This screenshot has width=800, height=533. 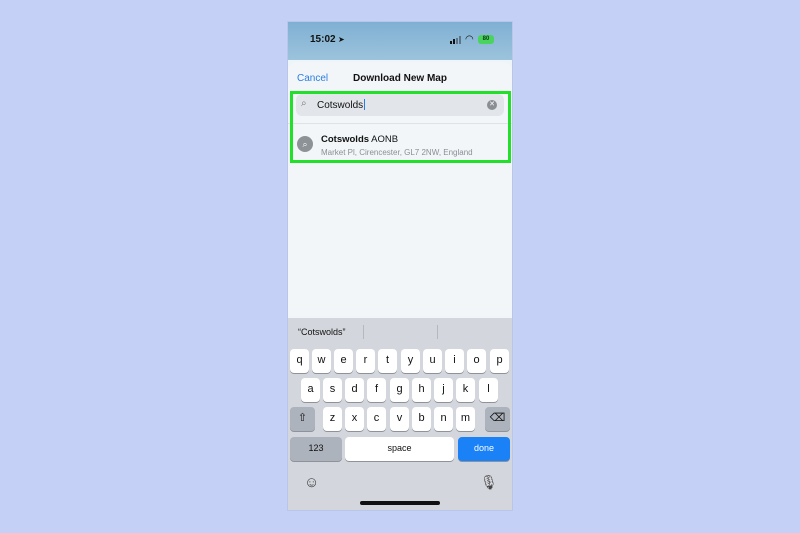 What do you see at coordinates (400, 127) in the screenshot?
I see `highlight-box` at bounding box center [400, 127].